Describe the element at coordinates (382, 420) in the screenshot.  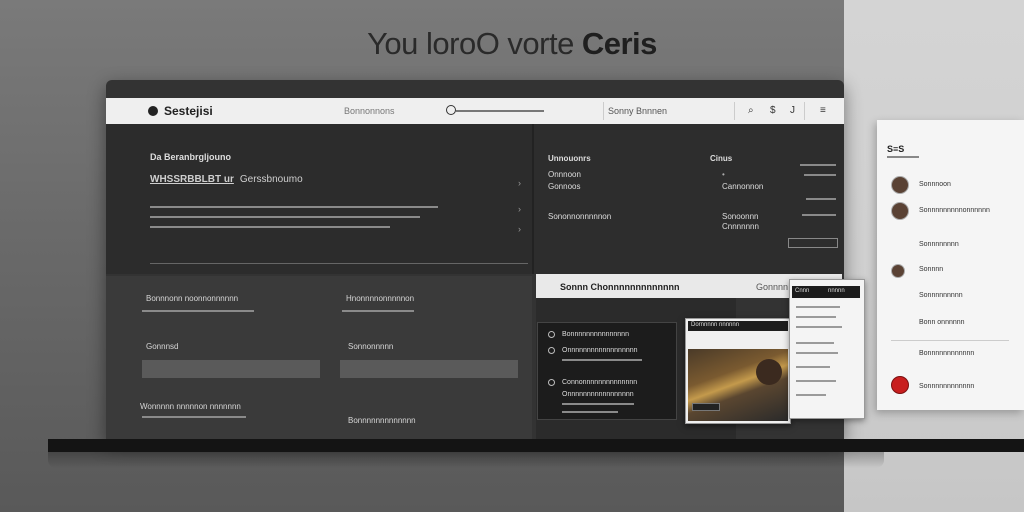
I see `grid-label: Bonnnnnnnnnnnnn` at that location.